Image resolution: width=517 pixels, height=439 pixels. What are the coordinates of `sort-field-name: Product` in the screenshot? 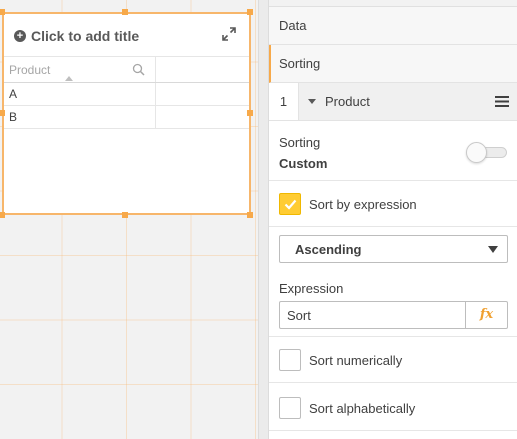 It's located at (347, 101).